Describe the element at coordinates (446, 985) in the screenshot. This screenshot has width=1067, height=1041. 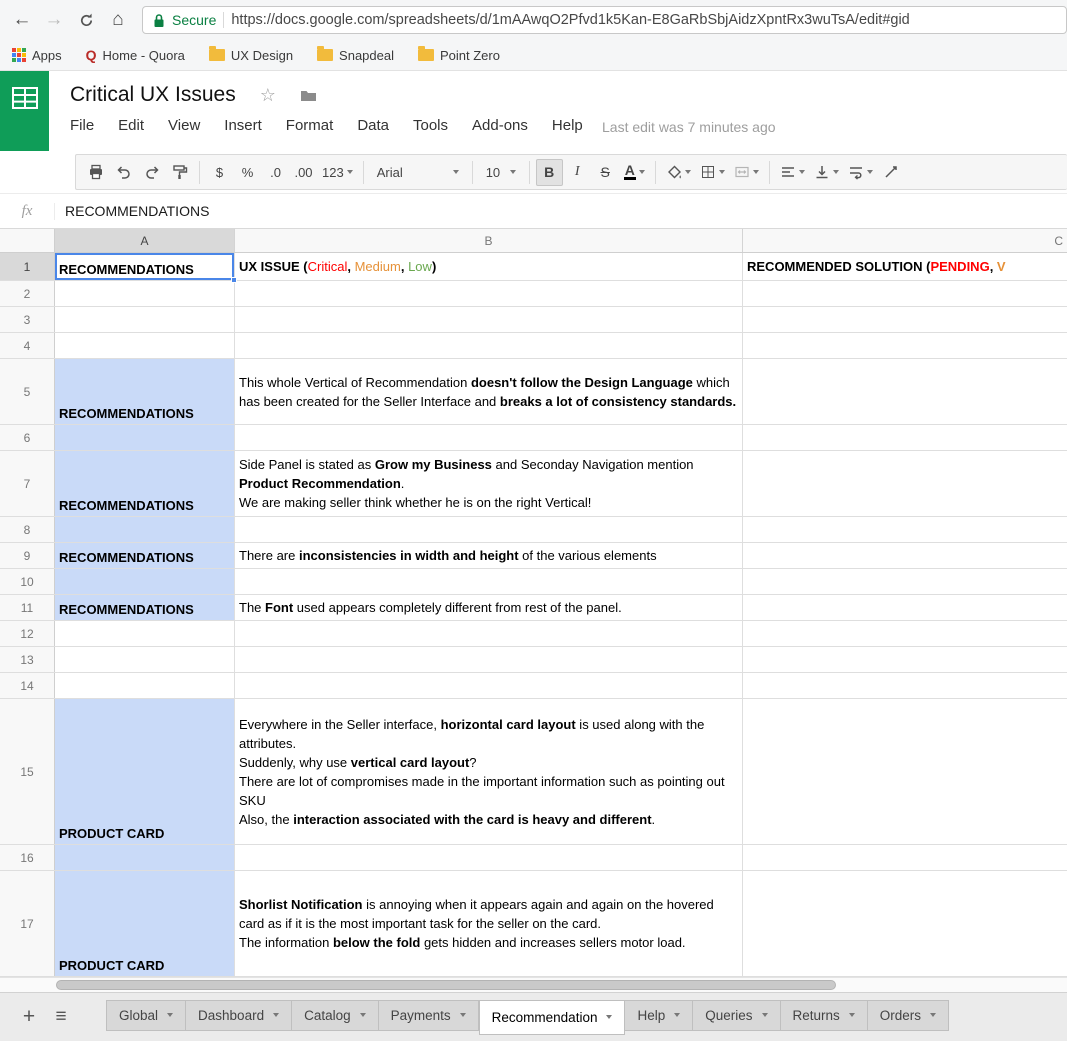
I see `horizontal-scrollbar-thumb` at that location.